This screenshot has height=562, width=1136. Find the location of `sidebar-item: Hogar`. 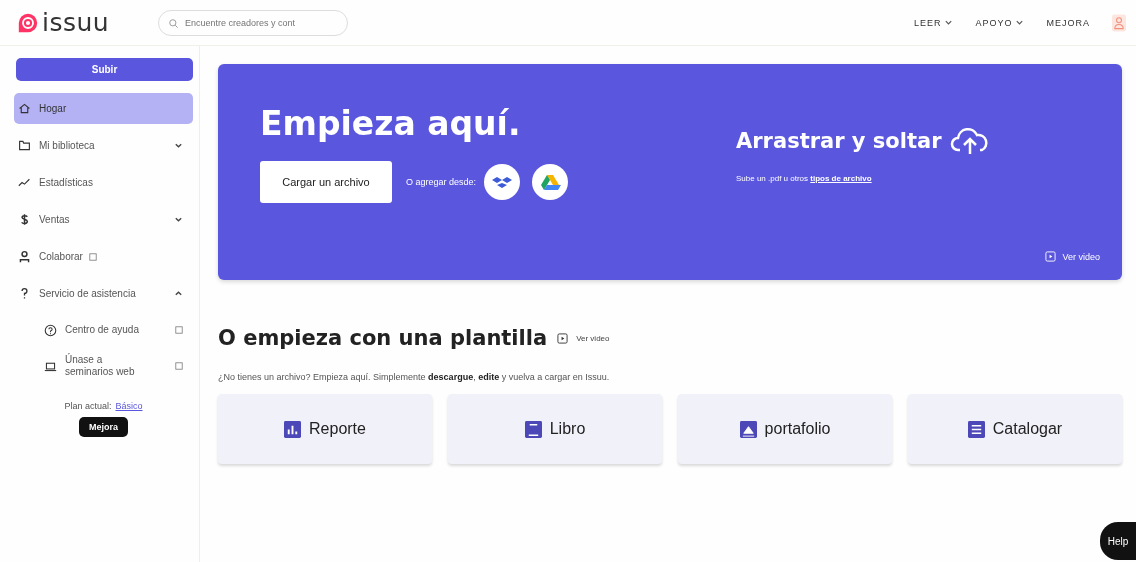

sidebar-item: Hogar is located at coordinates (103, 108).